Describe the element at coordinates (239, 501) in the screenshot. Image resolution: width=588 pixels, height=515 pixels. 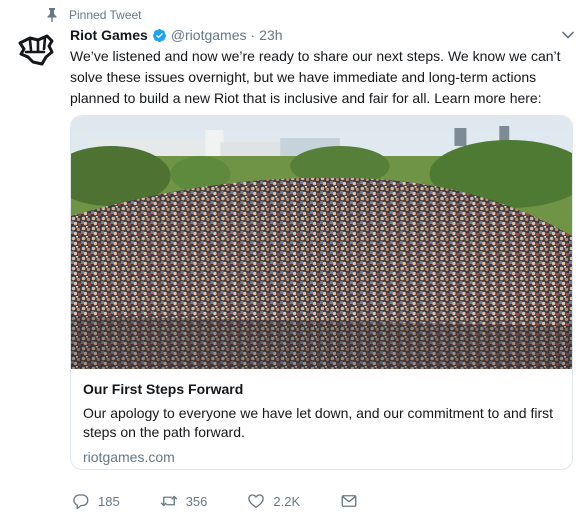
I see `tweet-actions: 185 356 2.2K` at that location.